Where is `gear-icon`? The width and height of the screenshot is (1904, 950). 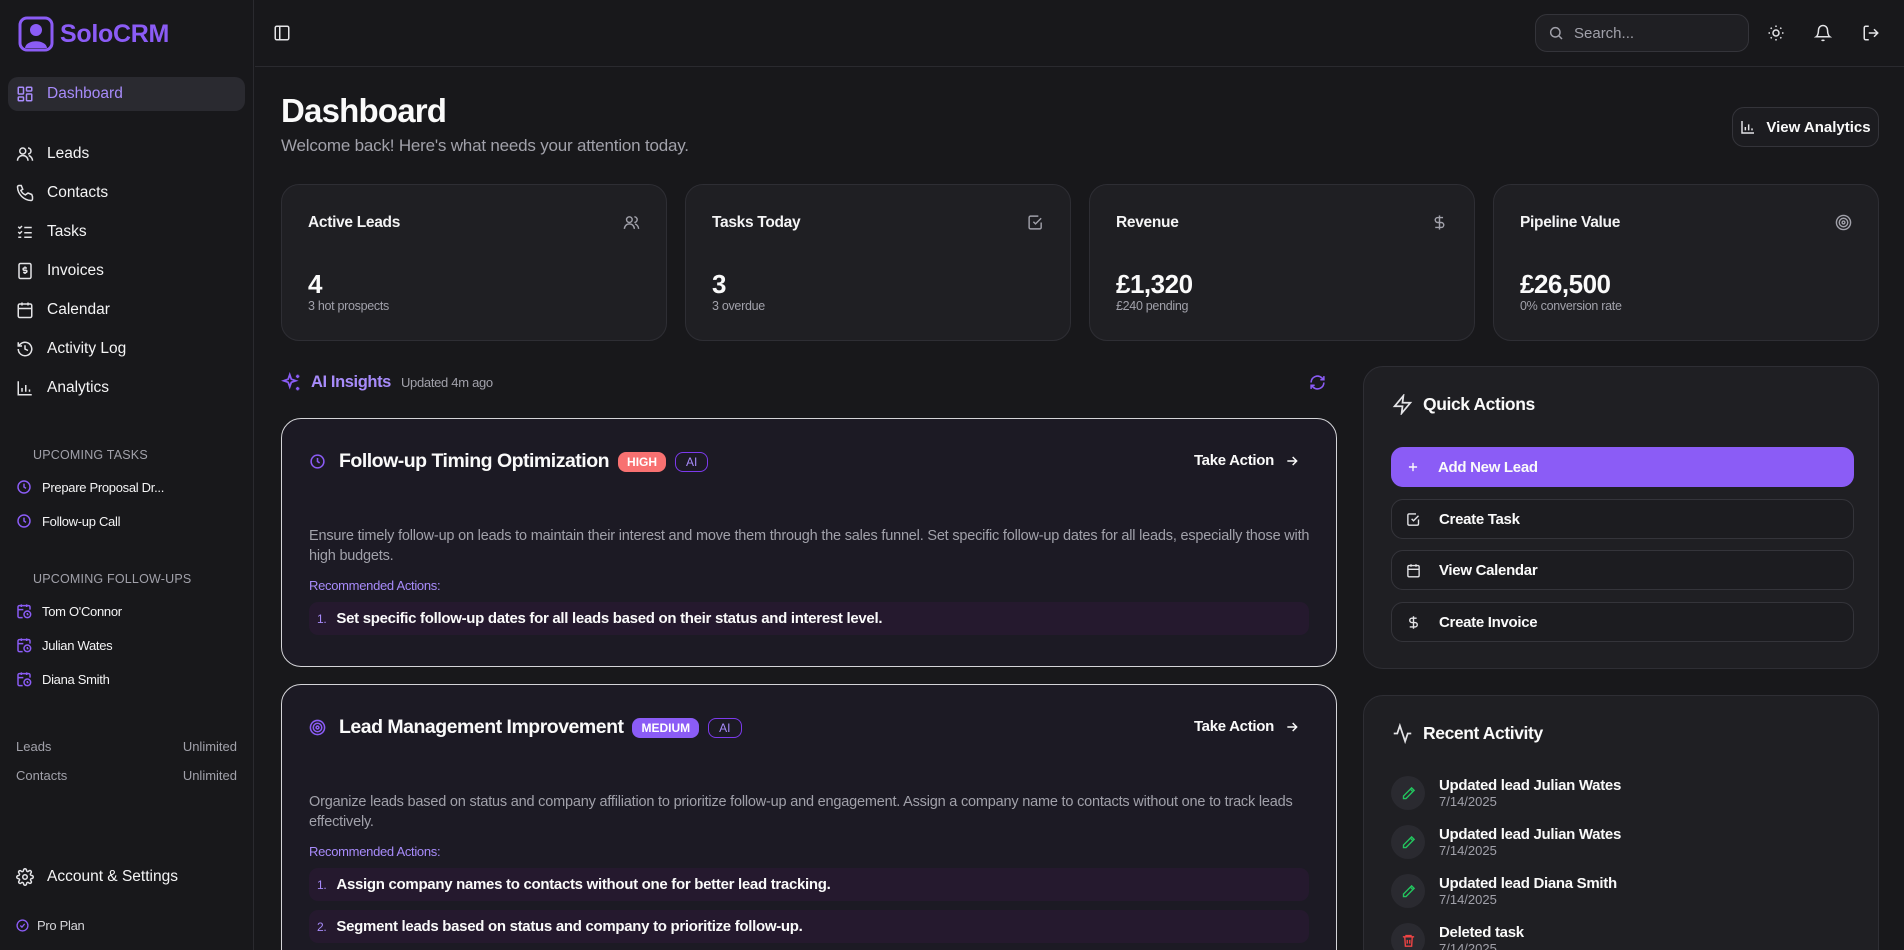
gear-icon is located at coordinates (25, 877).